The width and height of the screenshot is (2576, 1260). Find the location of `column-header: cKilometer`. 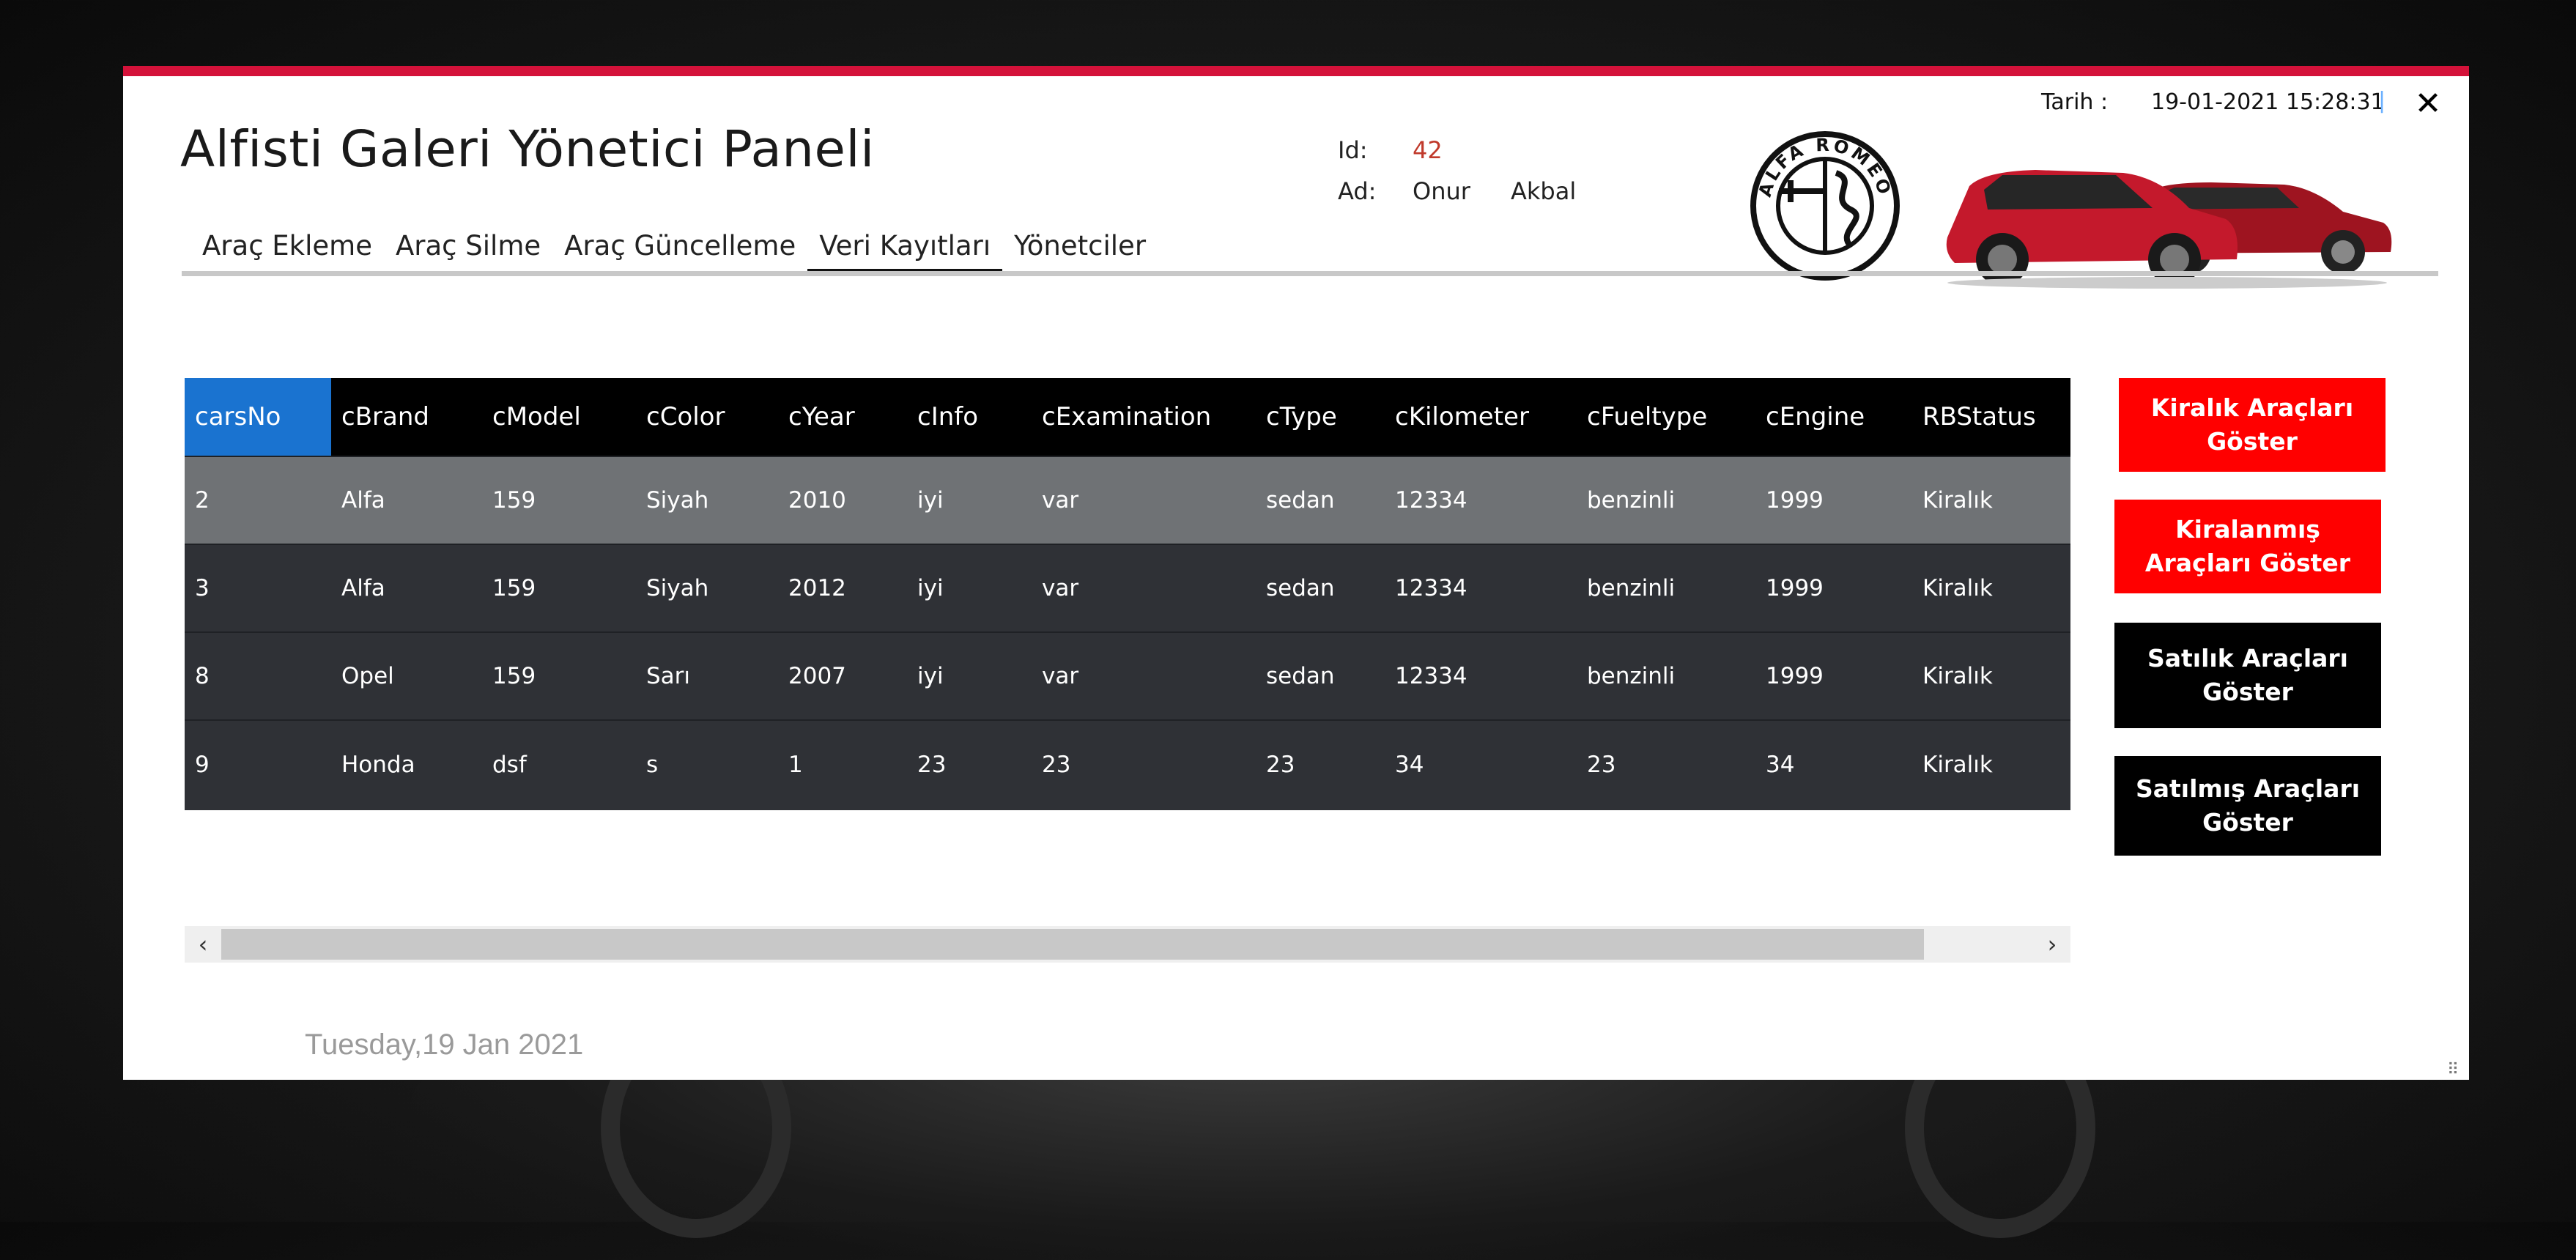

column-header: cKilometer is located at coordinates (1481, 417).